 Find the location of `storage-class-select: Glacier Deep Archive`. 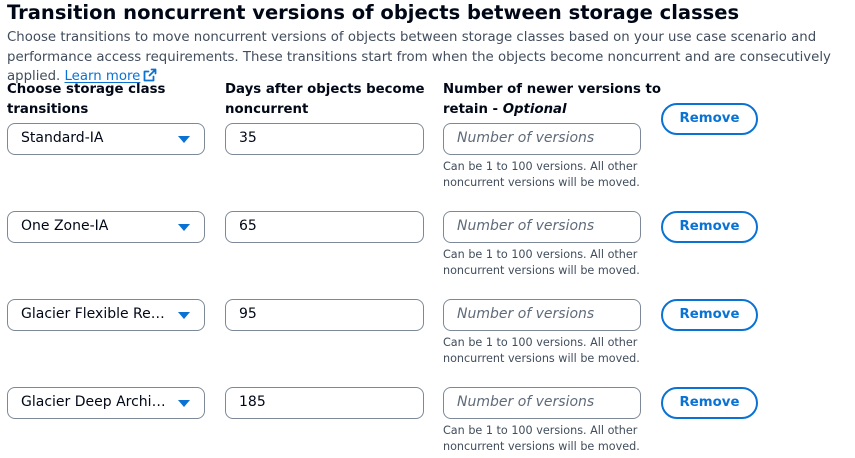

storage-class-select: Glacier Deep Archive is located at coordinates (106, 403).